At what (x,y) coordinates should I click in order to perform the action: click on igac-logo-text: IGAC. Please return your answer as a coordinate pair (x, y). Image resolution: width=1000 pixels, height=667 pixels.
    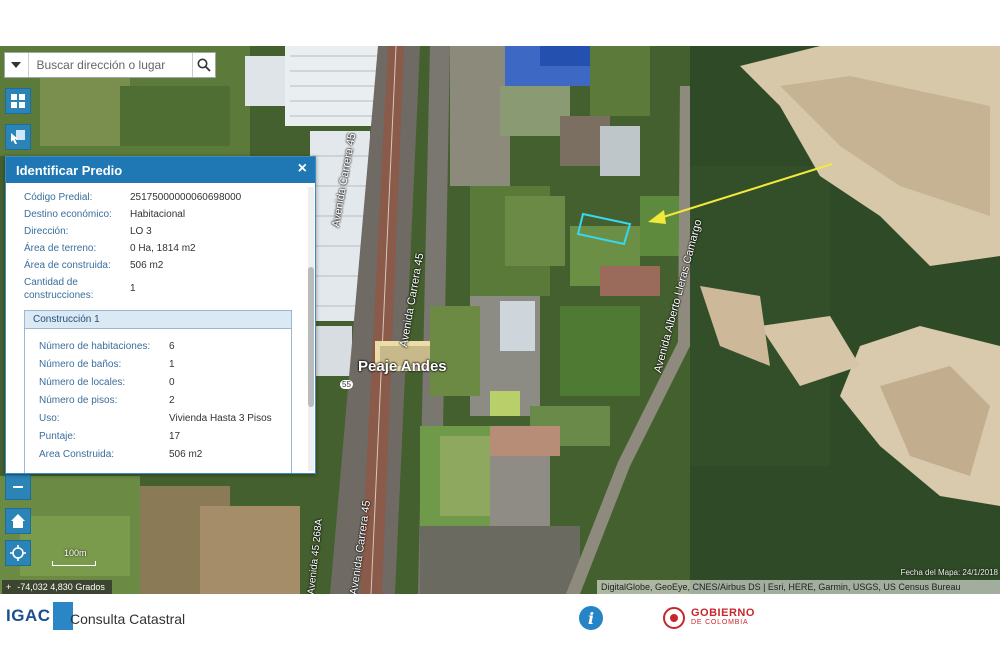
    Looking at the image, I should click on (28, 615).